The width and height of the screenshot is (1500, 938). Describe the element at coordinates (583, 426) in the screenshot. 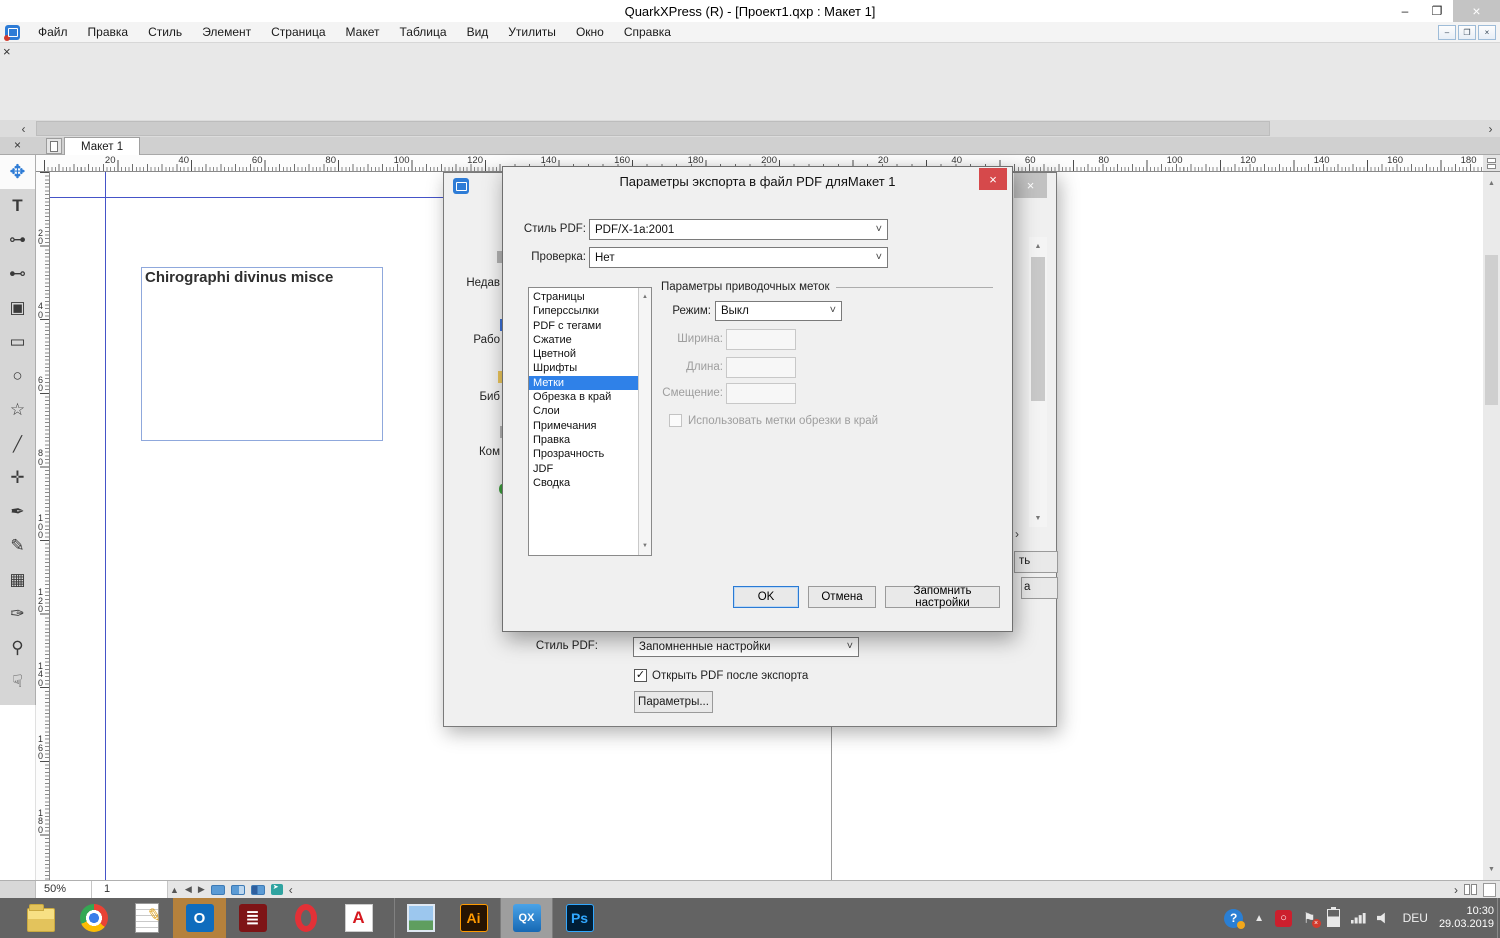

I see `section-item: Примечания` at that location.